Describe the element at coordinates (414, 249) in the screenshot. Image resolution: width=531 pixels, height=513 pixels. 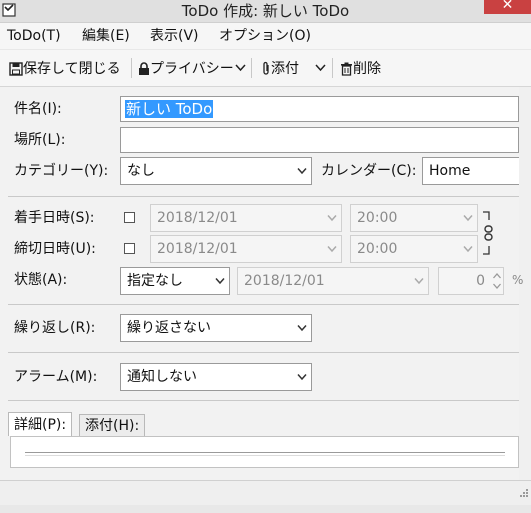
I see `due-time-picker: 20:00` at that location.